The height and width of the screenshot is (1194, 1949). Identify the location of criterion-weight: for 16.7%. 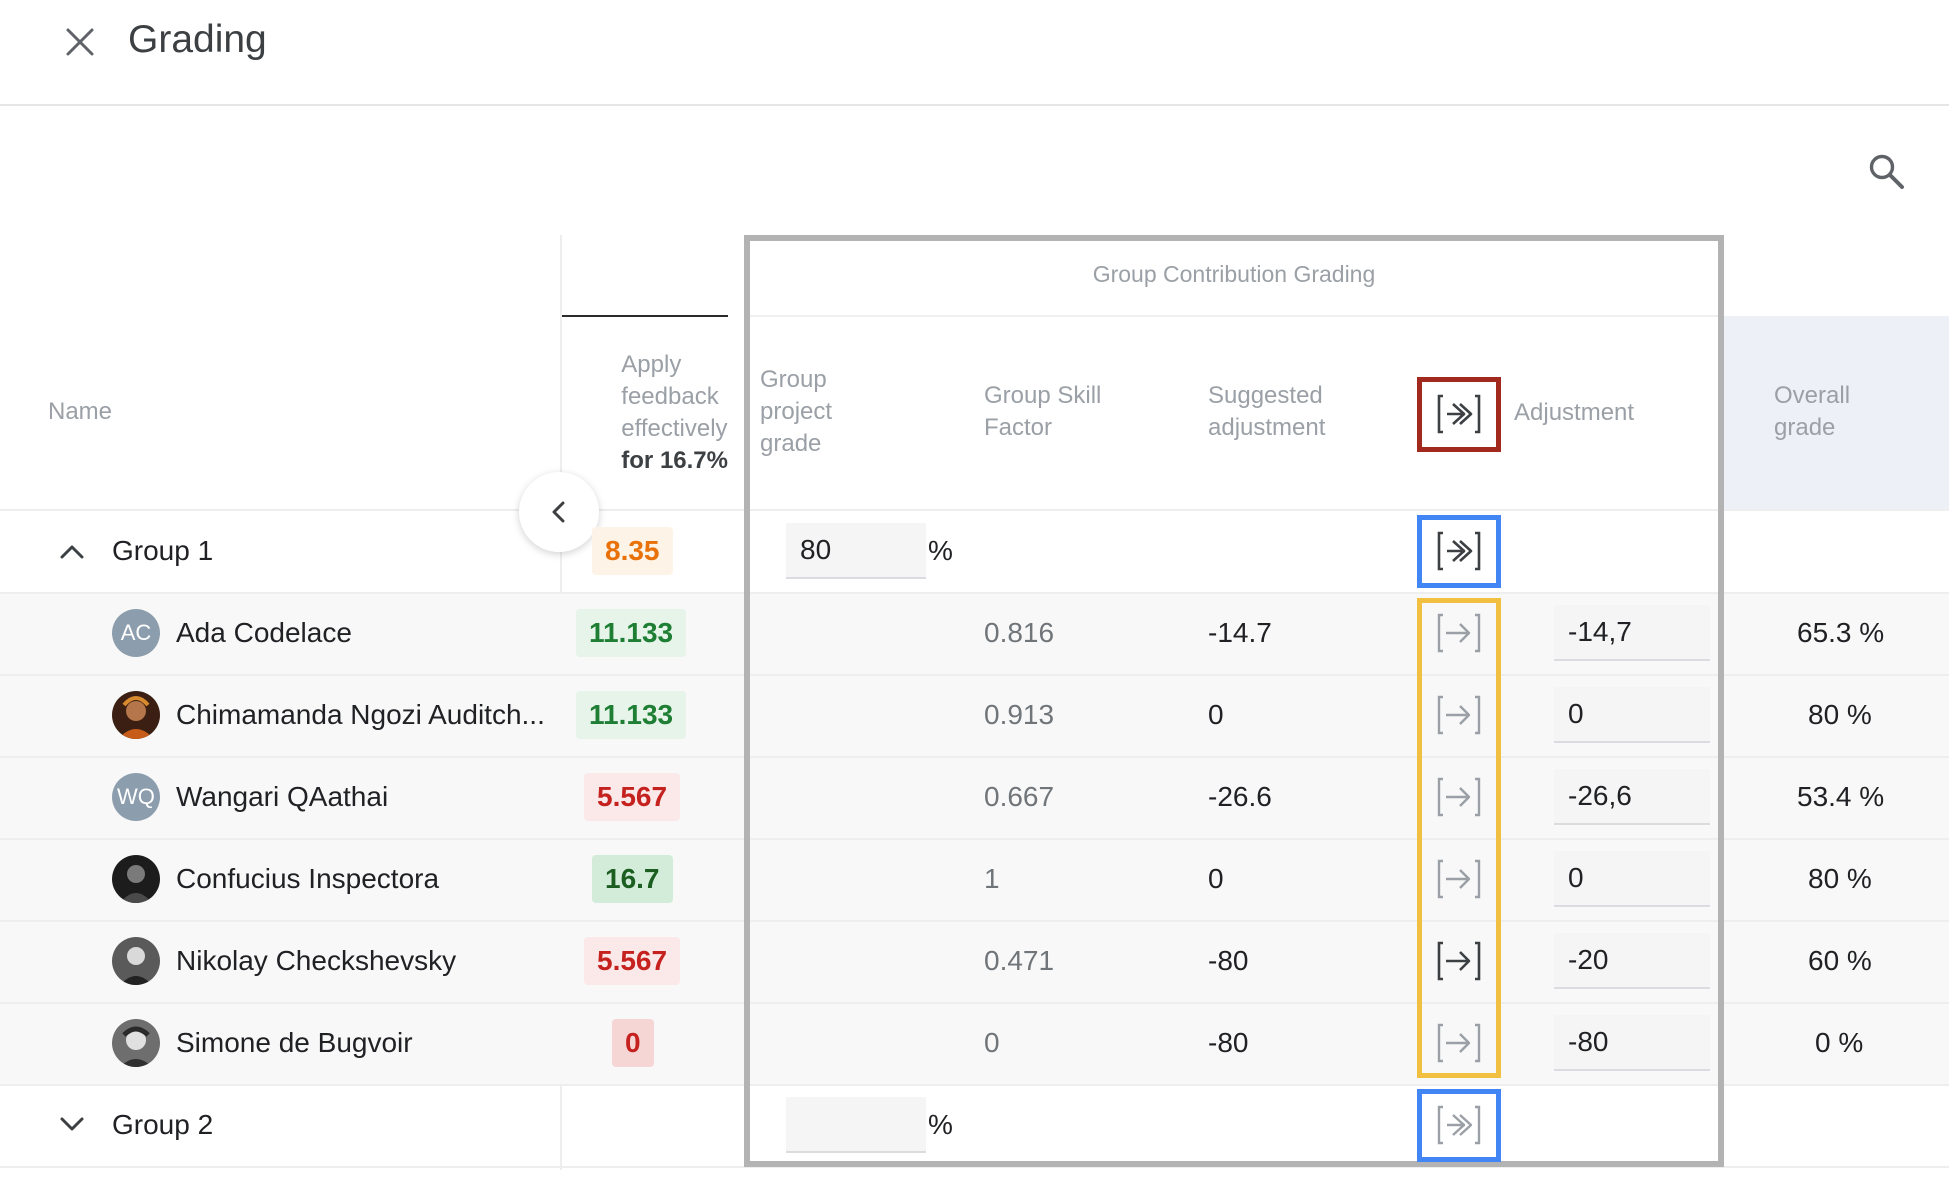
(674, 460).